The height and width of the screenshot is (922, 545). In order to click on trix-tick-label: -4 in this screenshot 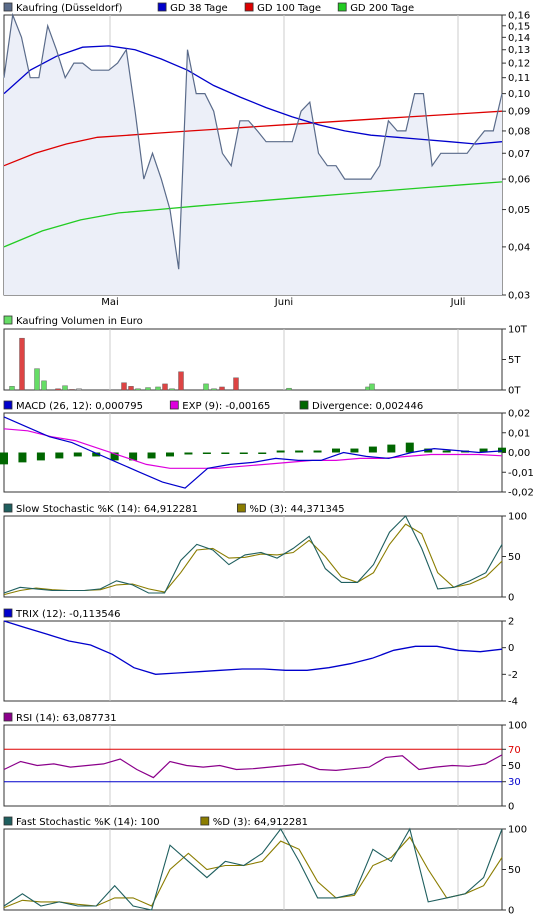, I will do `click(513, 702)`.